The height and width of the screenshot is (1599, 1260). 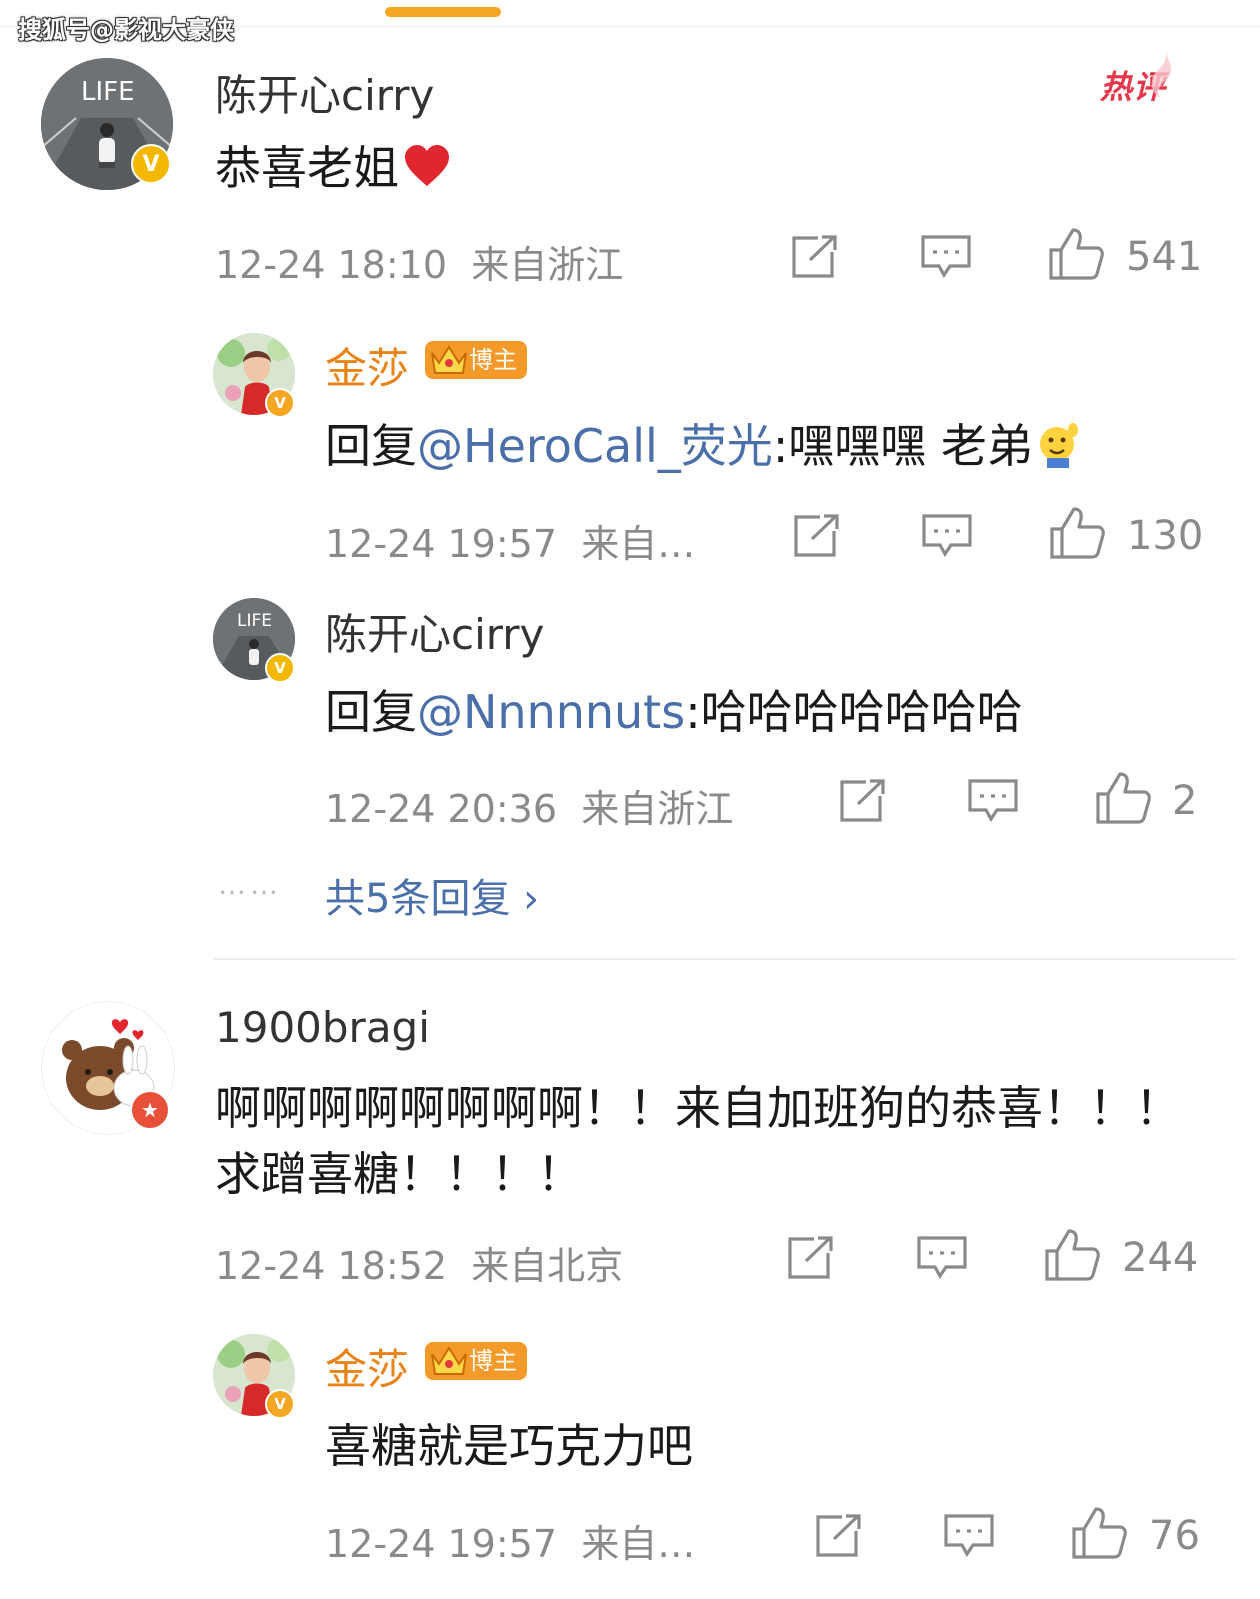 I want to click on mention-link: @Nnnnnuts, so click(x=551, y=712).